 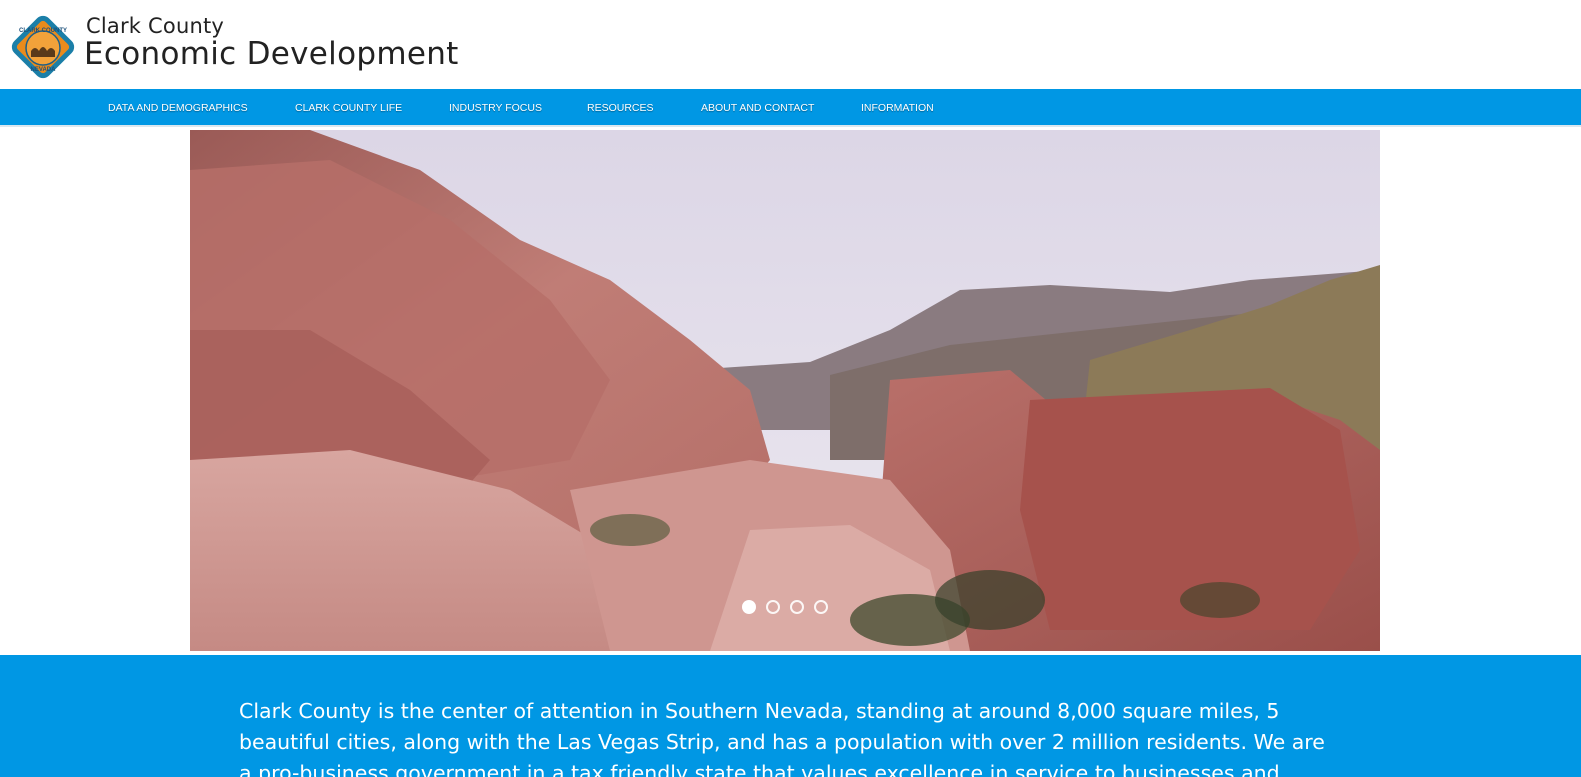 I want to click on clark-county-seal-logo: CLARK COUNTY NEVADA, so click(x=43, y=48).